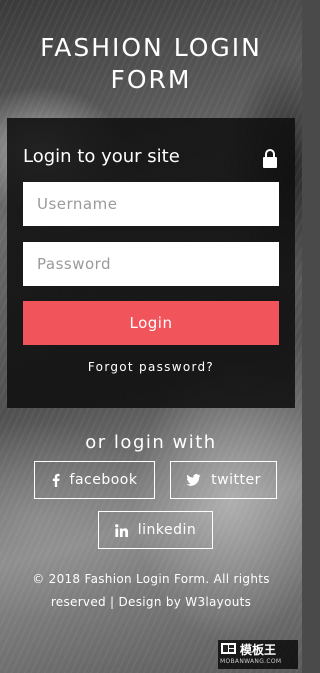 The image size is (320, 673). Describe the element at coordinates (228, 648) in the screenshot. I see `logo-icon` at that location.